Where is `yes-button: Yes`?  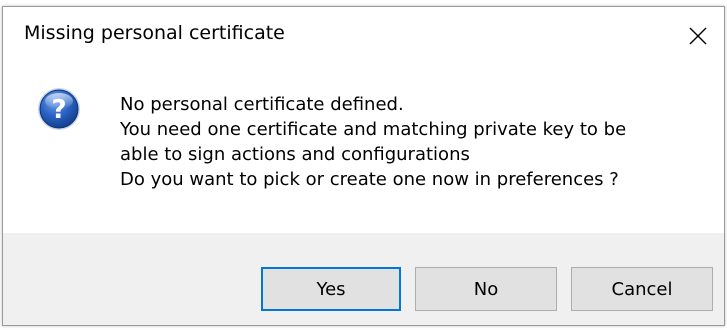 yes-button: Yes is located at coordinates (331, 289).